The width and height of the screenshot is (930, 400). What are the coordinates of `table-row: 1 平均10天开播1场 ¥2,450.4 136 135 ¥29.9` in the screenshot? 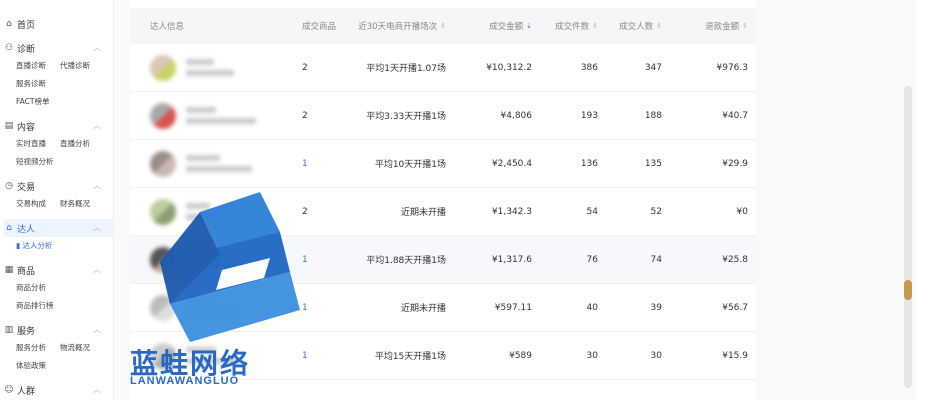 It's located at (443, 164).